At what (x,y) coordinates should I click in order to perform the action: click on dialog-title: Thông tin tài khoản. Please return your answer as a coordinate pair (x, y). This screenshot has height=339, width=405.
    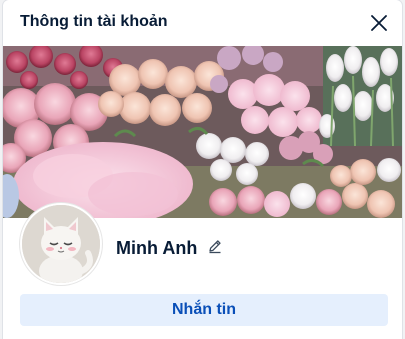
    Looking at the image, I should click on (94, 21).